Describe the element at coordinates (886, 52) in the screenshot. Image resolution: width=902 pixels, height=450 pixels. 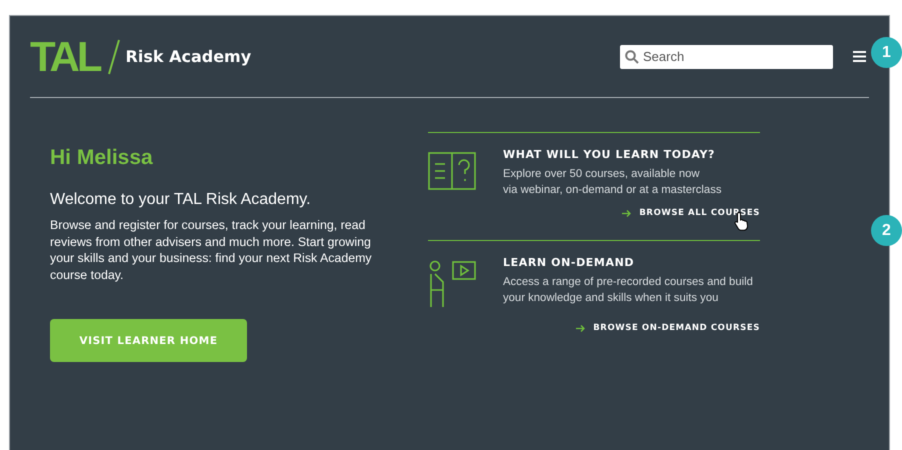
I see `annotation-badge: 1` at that location.